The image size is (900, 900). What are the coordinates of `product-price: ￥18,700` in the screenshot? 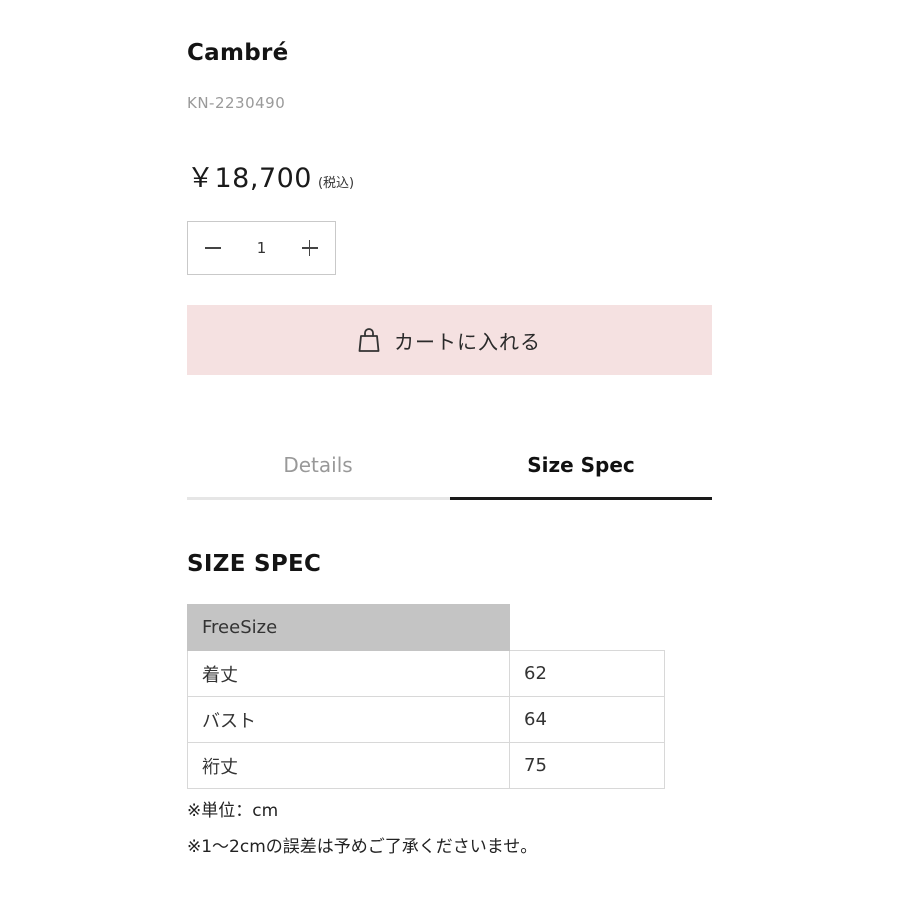 It's located at (249, 178).